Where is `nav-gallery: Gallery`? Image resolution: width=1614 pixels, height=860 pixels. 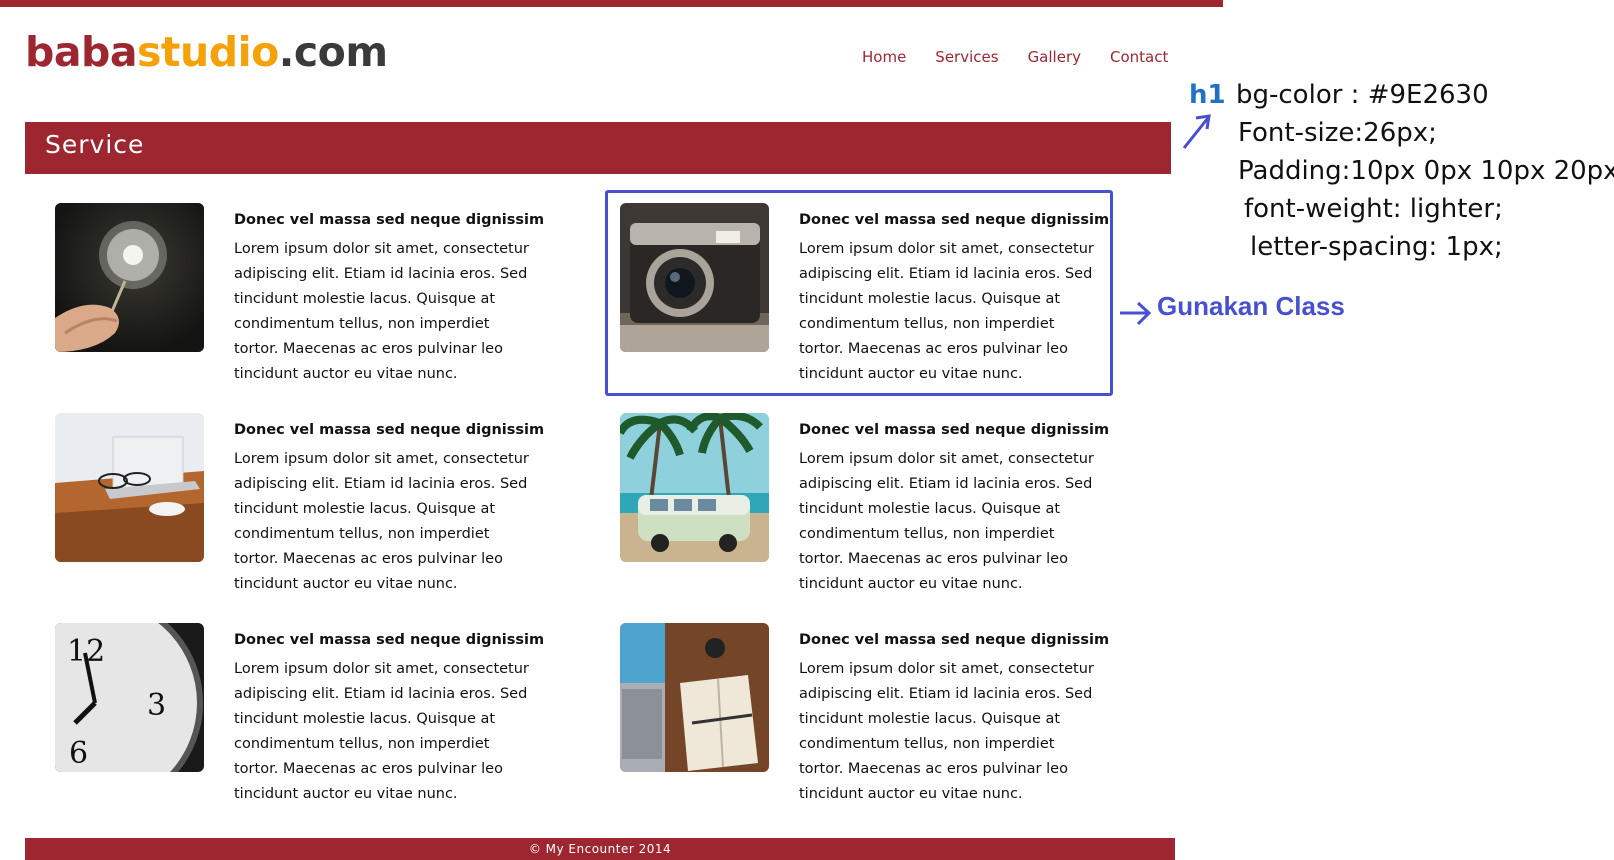 nav-gallery: Gallery is located at coordinates (1054, 57).